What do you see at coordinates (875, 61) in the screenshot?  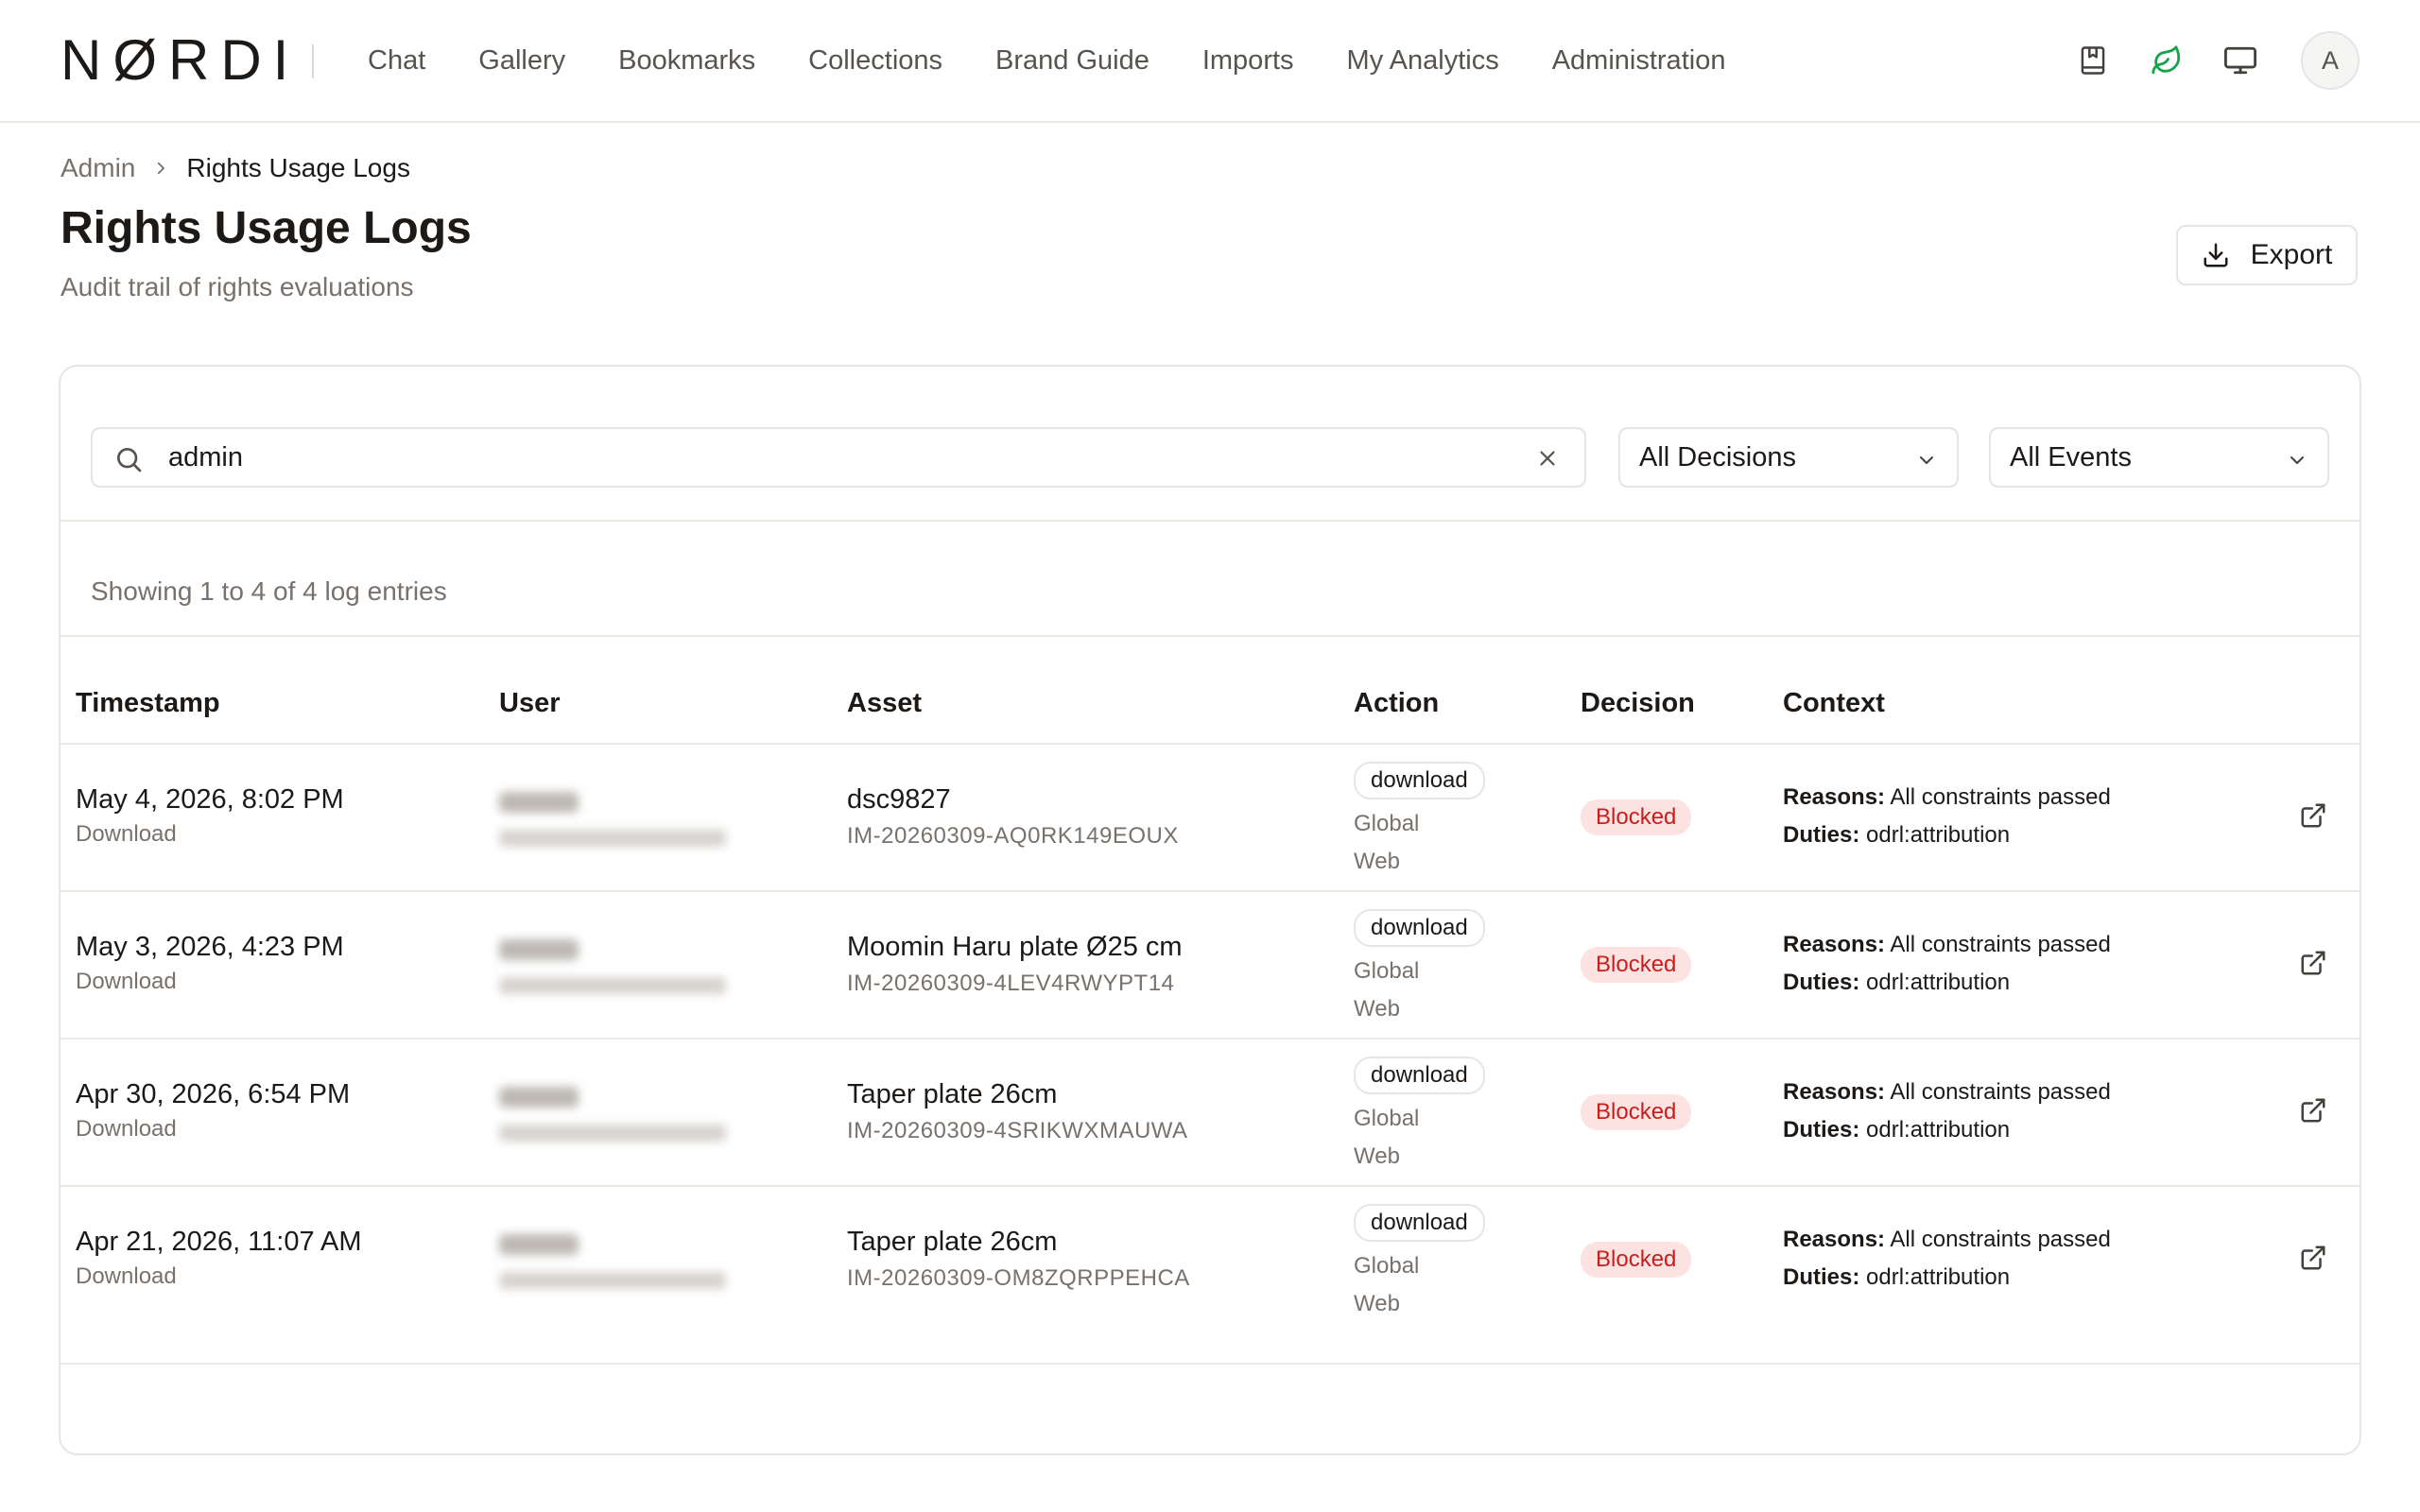 I see `nav-item-collections: Collections` at bounding box center [875, 61].